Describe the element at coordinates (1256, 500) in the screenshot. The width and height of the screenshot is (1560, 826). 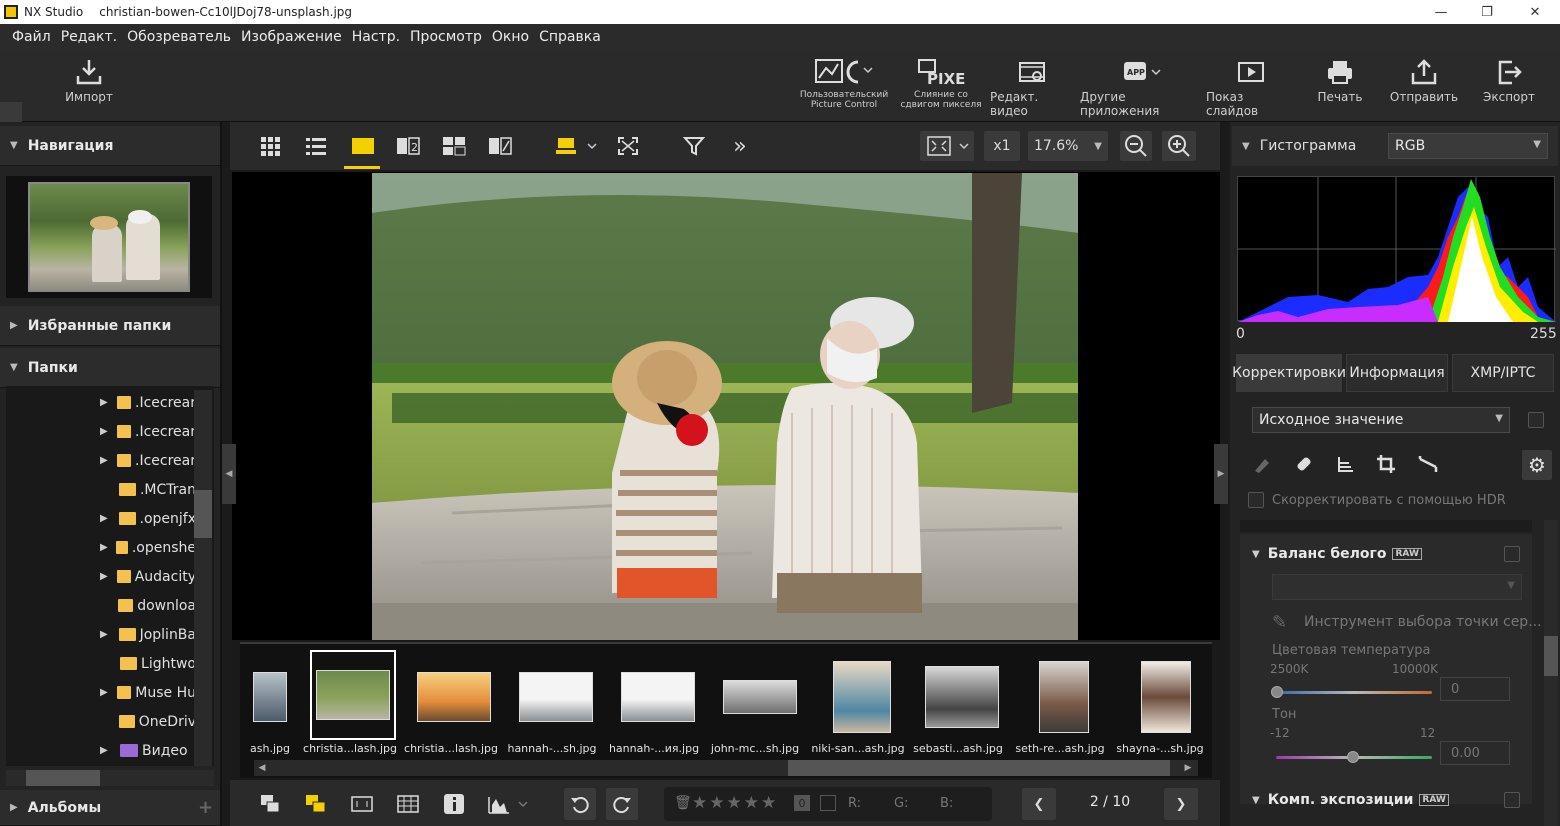
I see `hdr-checkbox` at that location.